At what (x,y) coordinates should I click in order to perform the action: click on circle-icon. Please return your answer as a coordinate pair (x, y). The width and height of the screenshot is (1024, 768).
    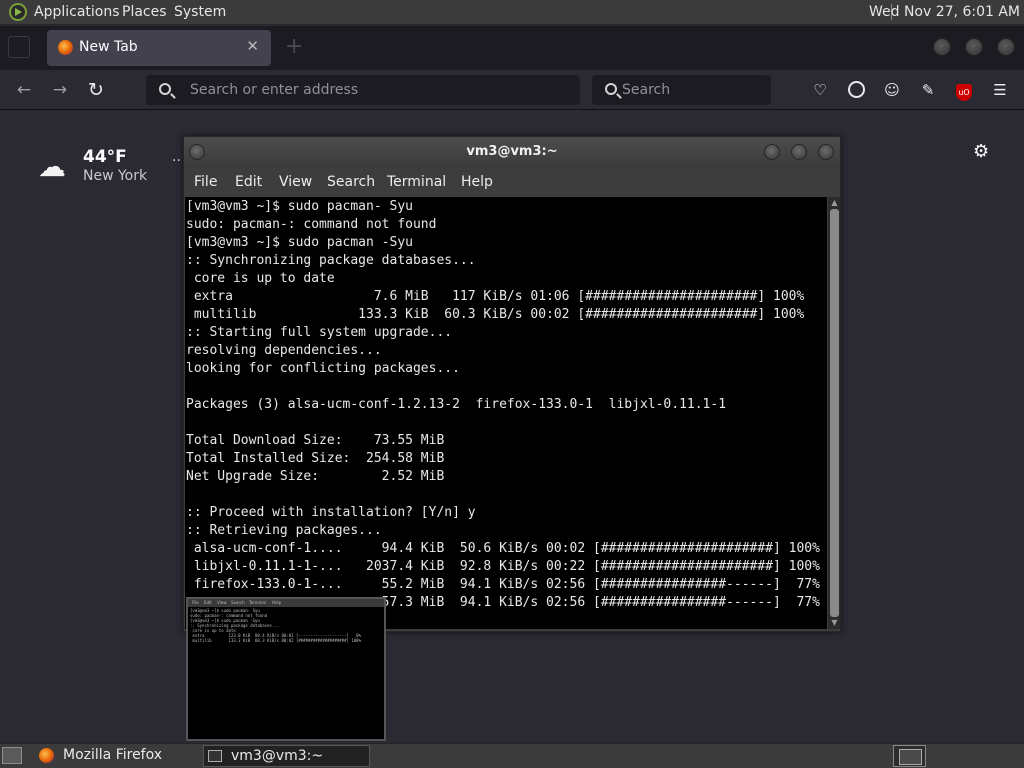
    Looking at the image, I should click on (856, 90).